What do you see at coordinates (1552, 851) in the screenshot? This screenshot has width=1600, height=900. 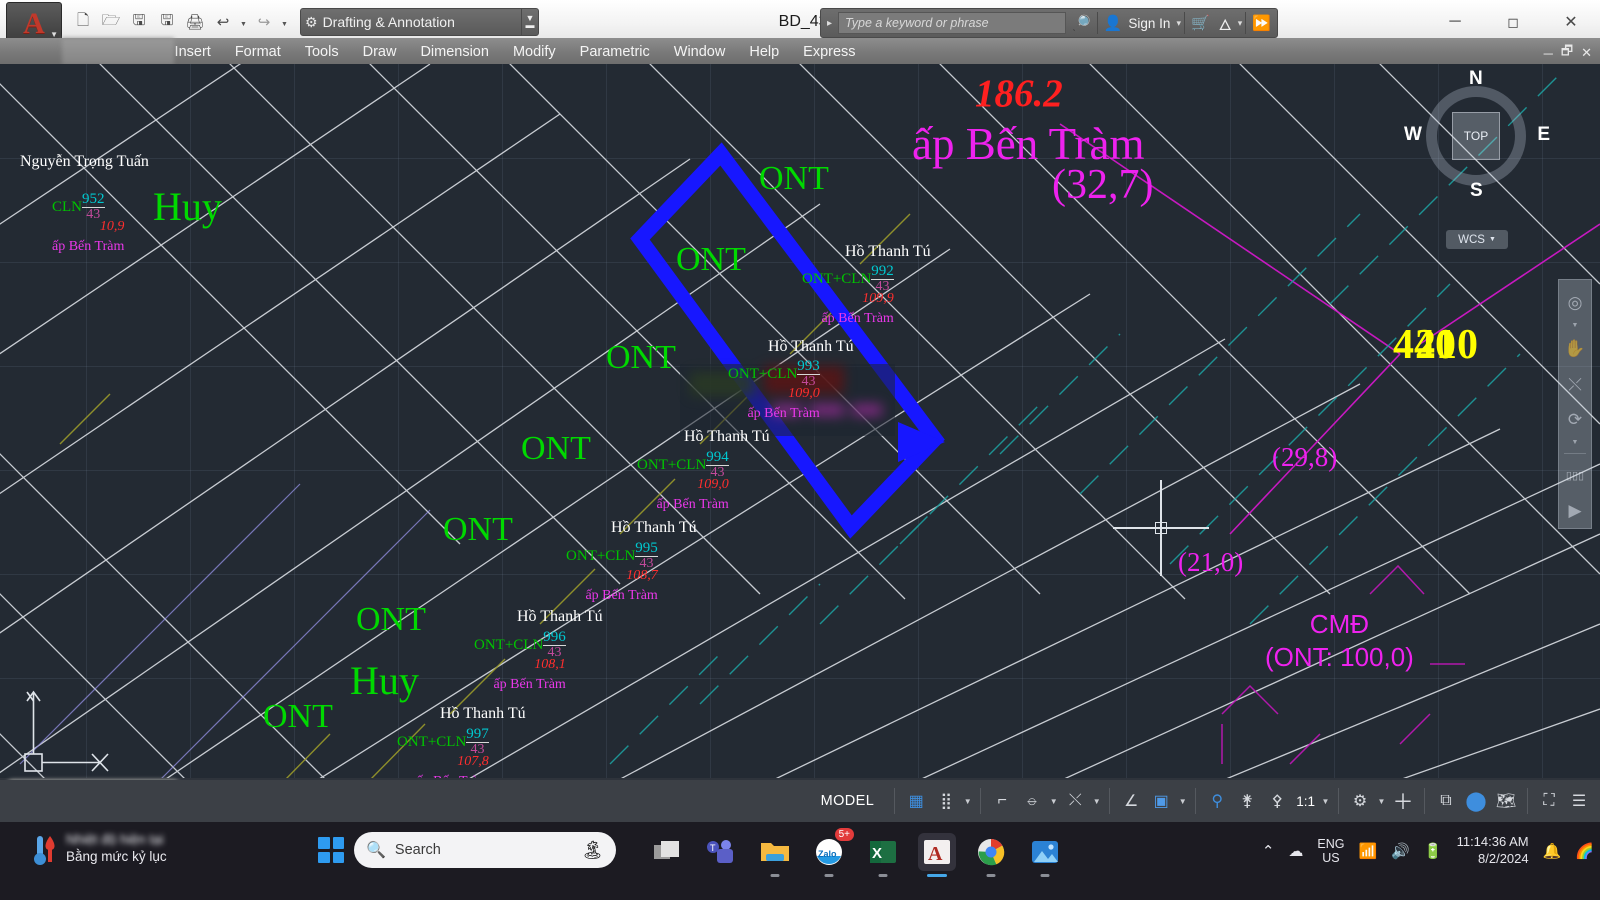 I see `notification-bell-icon: 🔔` at bounding box center [1552, 851].